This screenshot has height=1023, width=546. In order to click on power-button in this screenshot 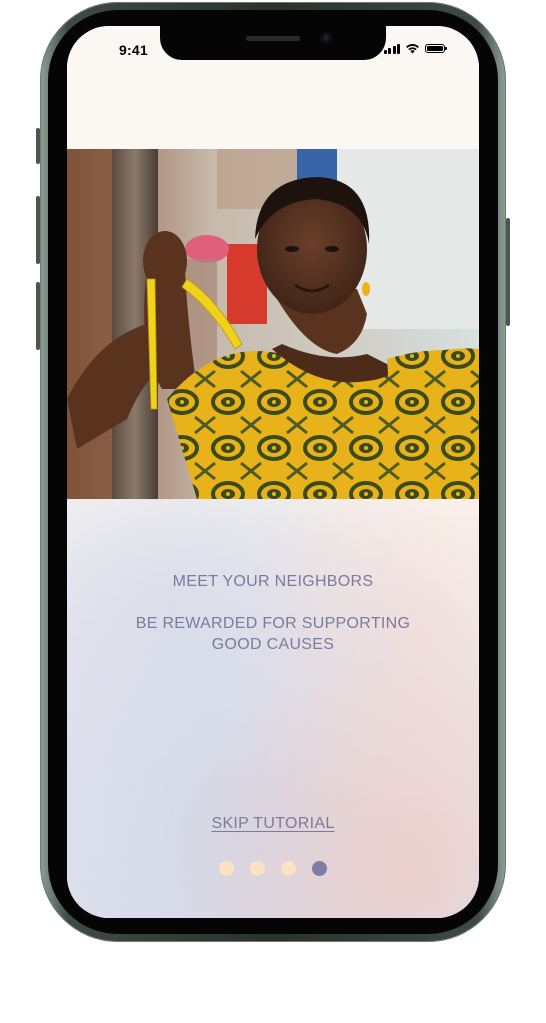, I will do `click(508, 272)`.